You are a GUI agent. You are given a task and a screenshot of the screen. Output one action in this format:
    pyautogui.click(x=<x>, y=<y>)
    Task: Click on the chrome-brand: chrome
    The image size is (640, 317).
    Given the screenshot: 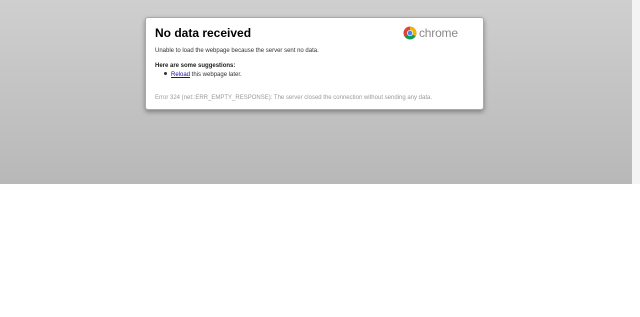 What is the action you would take?
    pyautogui.click(x=430, y=33)
    